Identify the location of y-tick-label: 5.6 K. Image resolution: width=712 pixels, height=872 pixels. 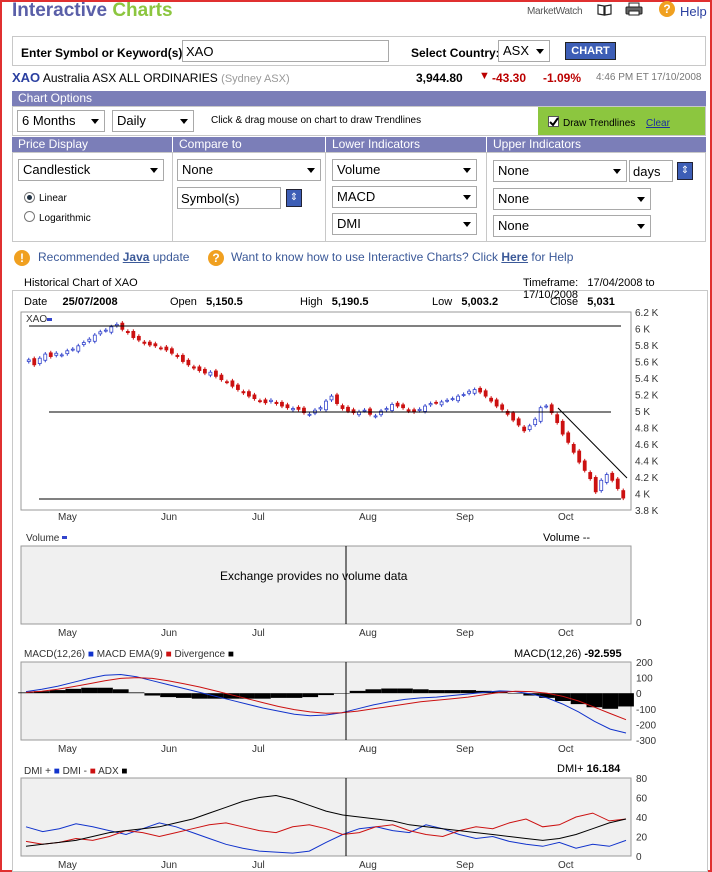
(647, 363).